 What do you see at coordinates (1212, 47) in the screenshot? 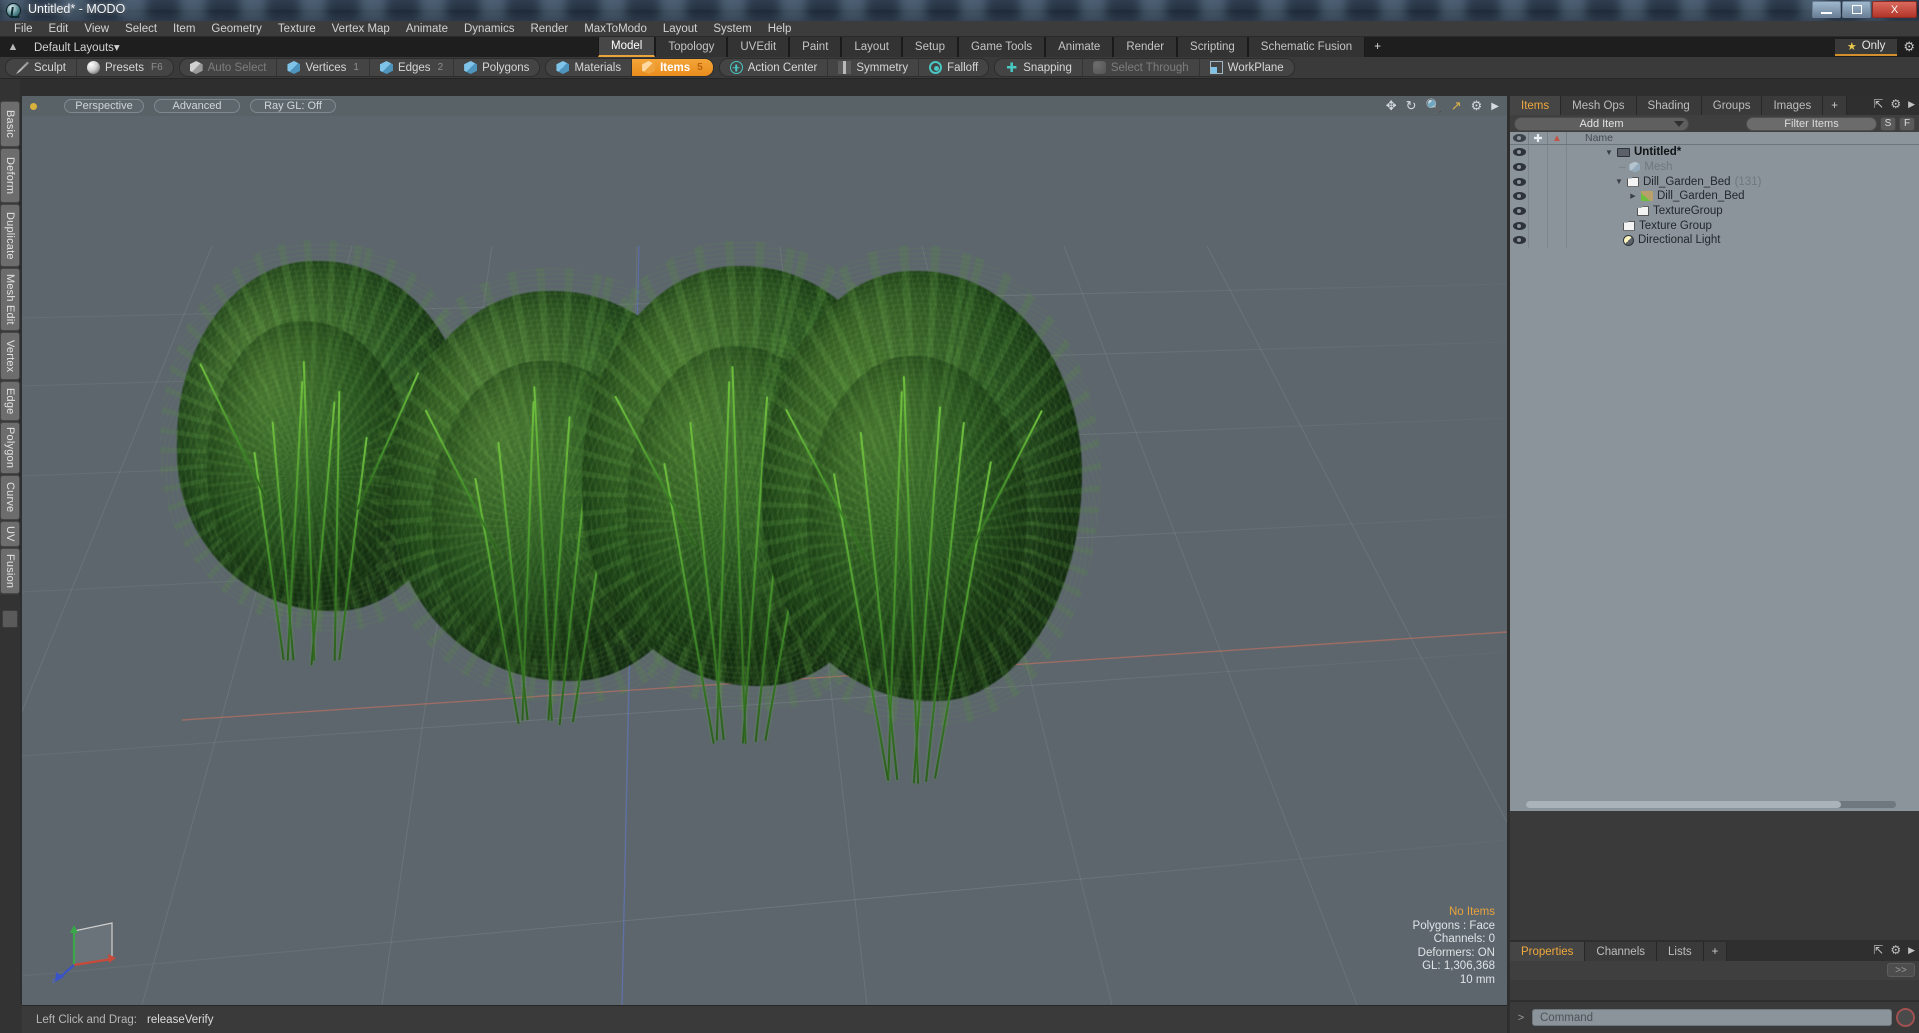
I see `tab-scripting: Scripting` at bounding box center [1212, 47].